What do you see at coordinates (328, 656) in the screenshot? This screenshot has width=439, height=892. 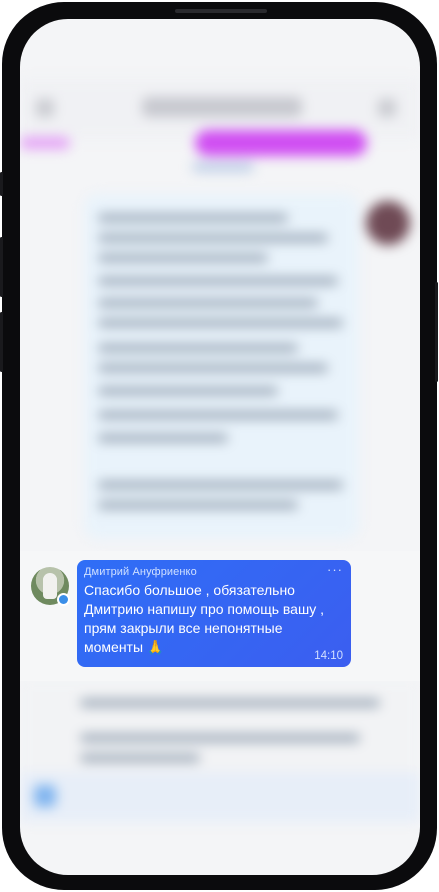 I see `message-time: 14:10` at bounding box center [328, 656].